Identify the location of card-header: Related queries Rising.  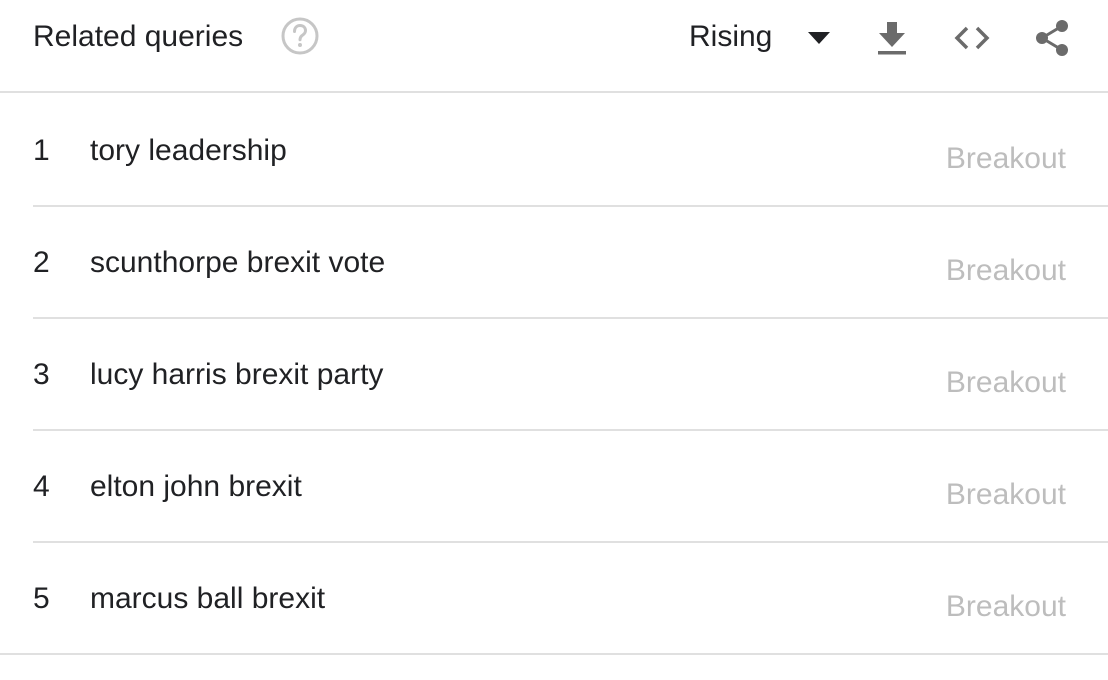
(554, 46).